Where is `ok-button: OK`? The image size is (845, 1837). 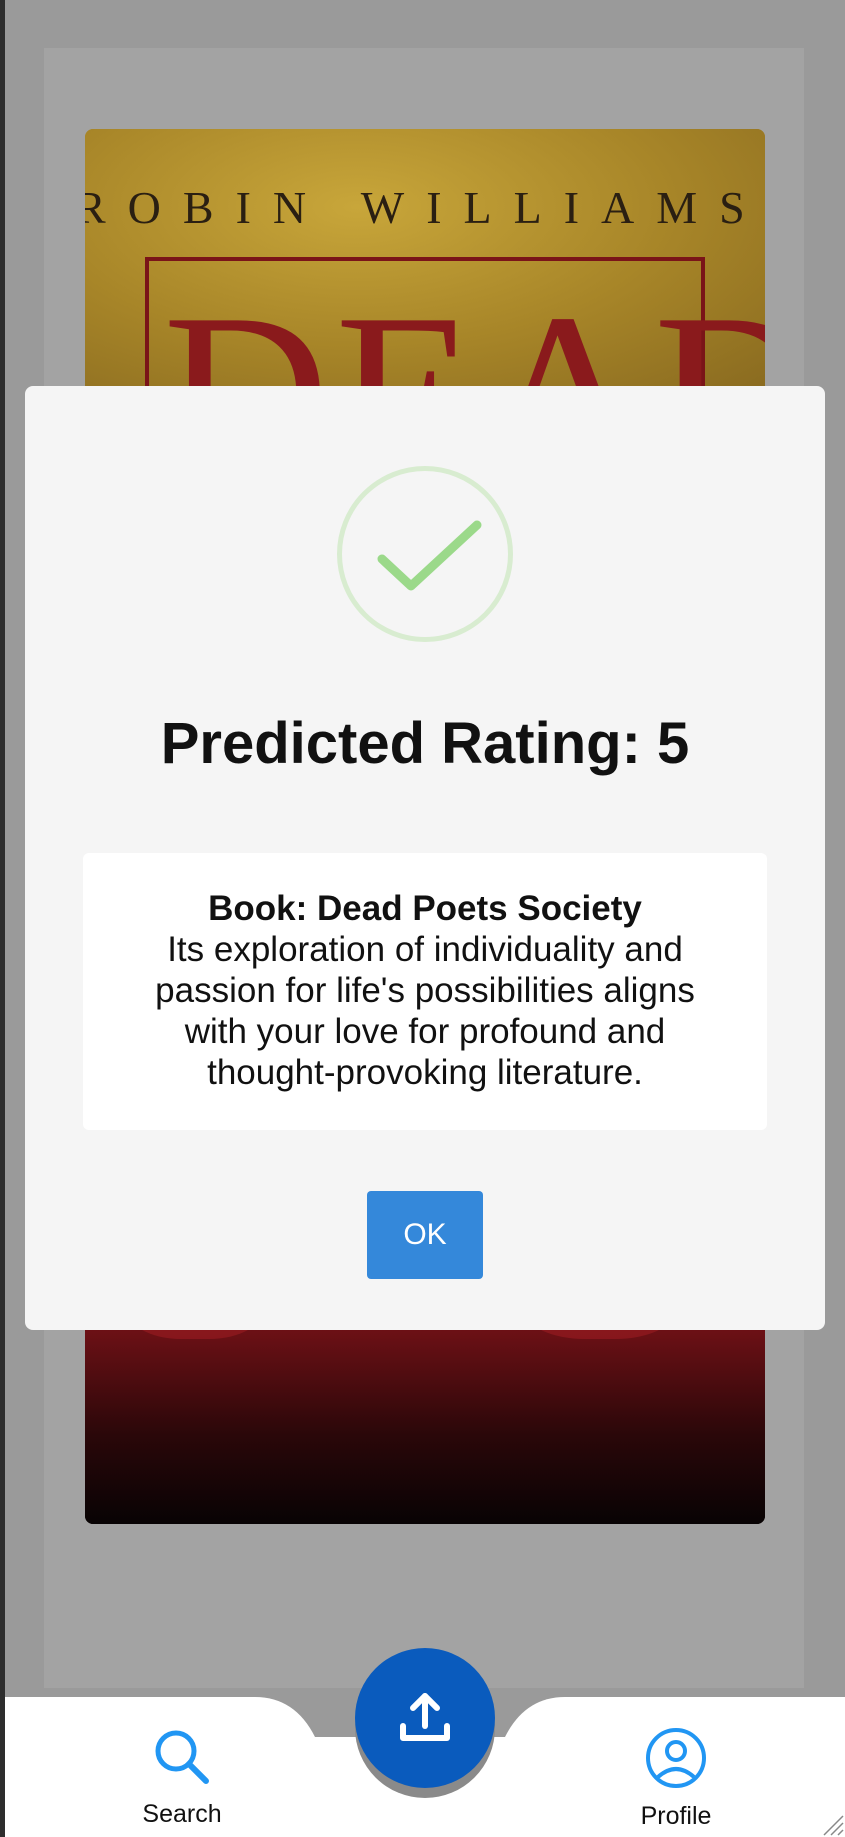 ok-button: OK is located at coordinates (425, 1235).